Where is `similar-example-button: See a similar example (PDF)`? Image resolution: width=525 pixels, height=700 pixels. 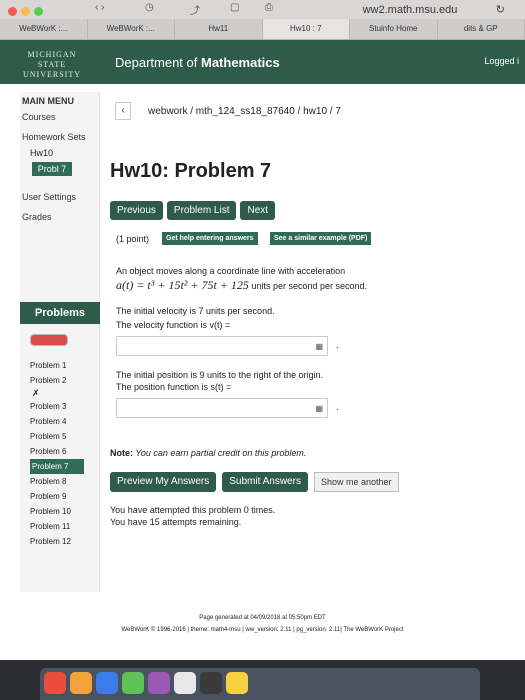 similar-example-button: See a similar example (PDF) is located at coordinates (321, 238).